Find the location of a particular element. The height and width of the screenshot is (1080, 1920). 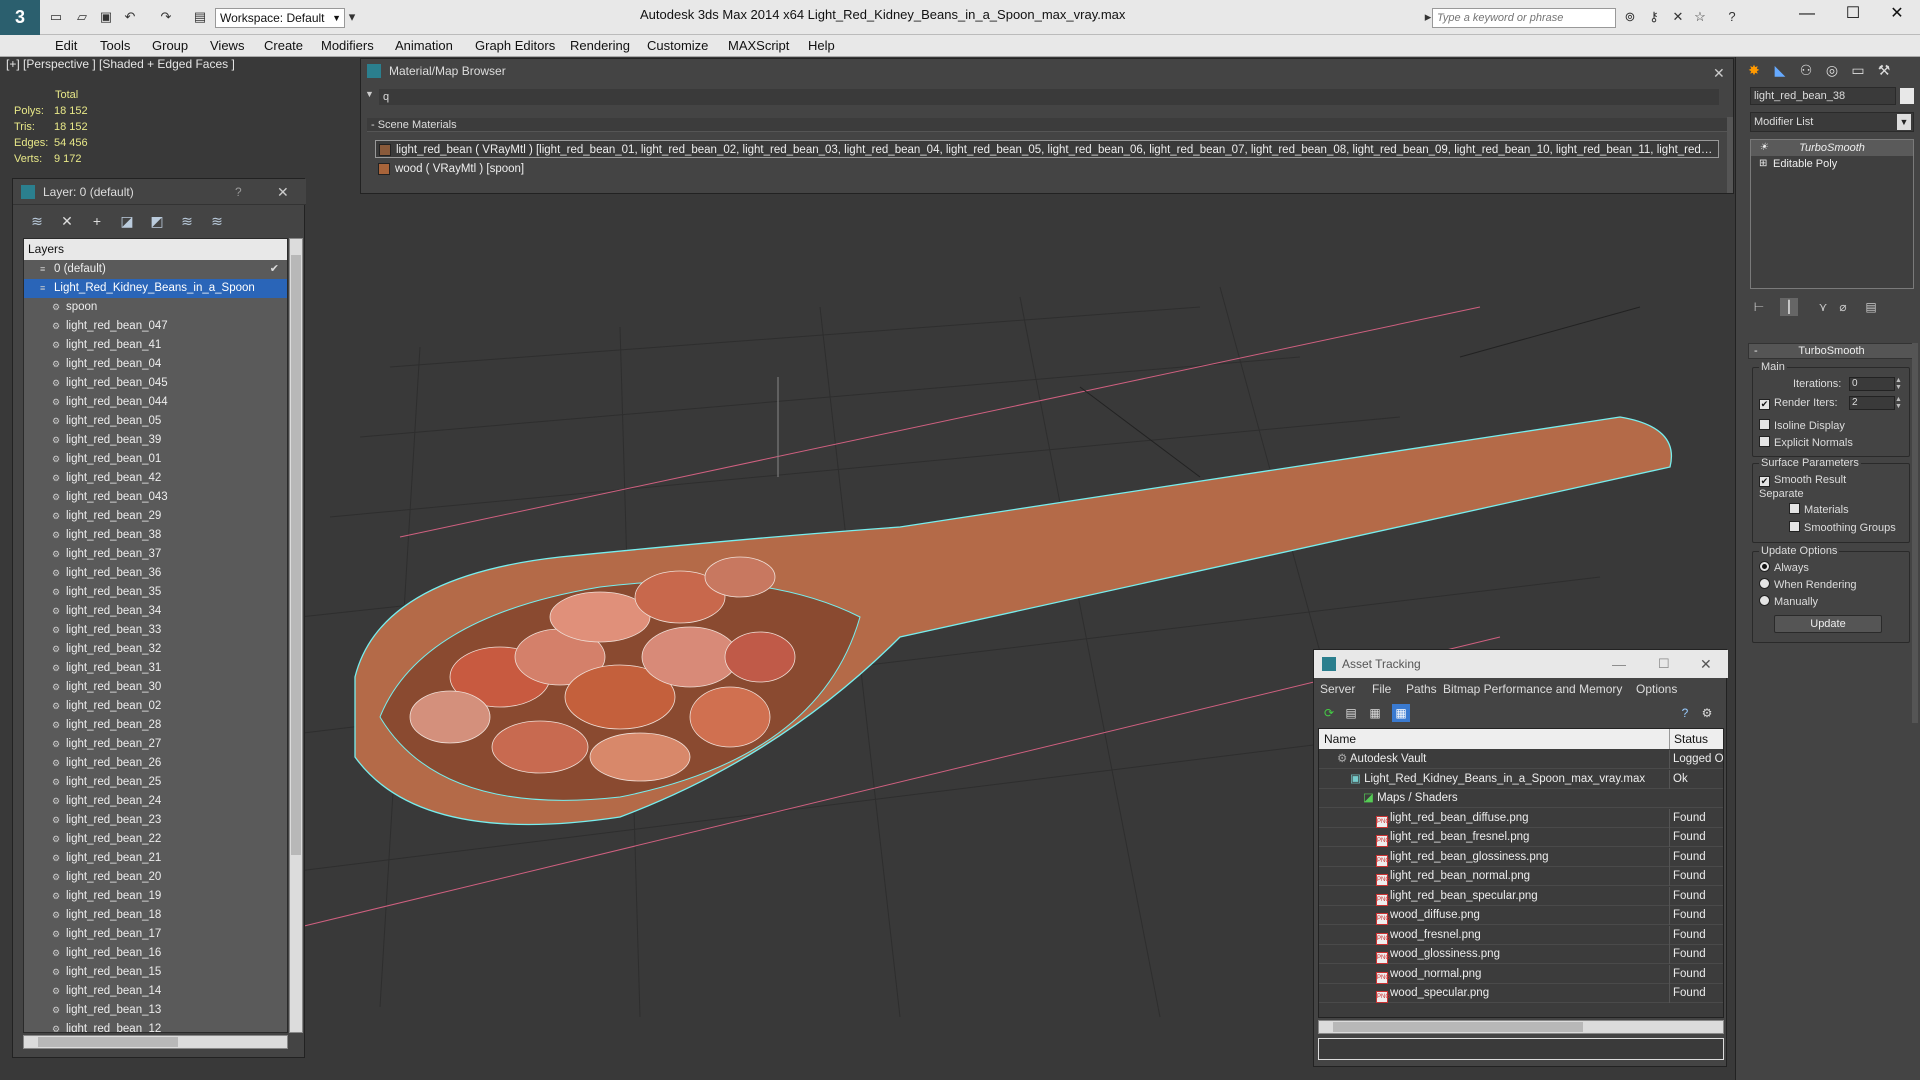

layer-object-row: ⚙ light_red_bean_17 is located at coordinates (155, 934).